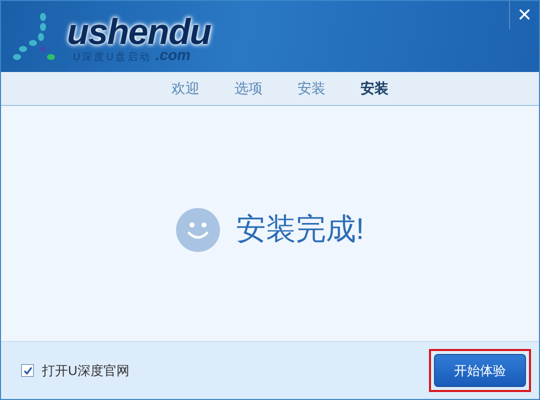 This screenshot has width=540, height=400. What do you see at coordinates (480, 370) in the screenshot?
I see `start-button: 开始体验` at bounding box center [480, 370].